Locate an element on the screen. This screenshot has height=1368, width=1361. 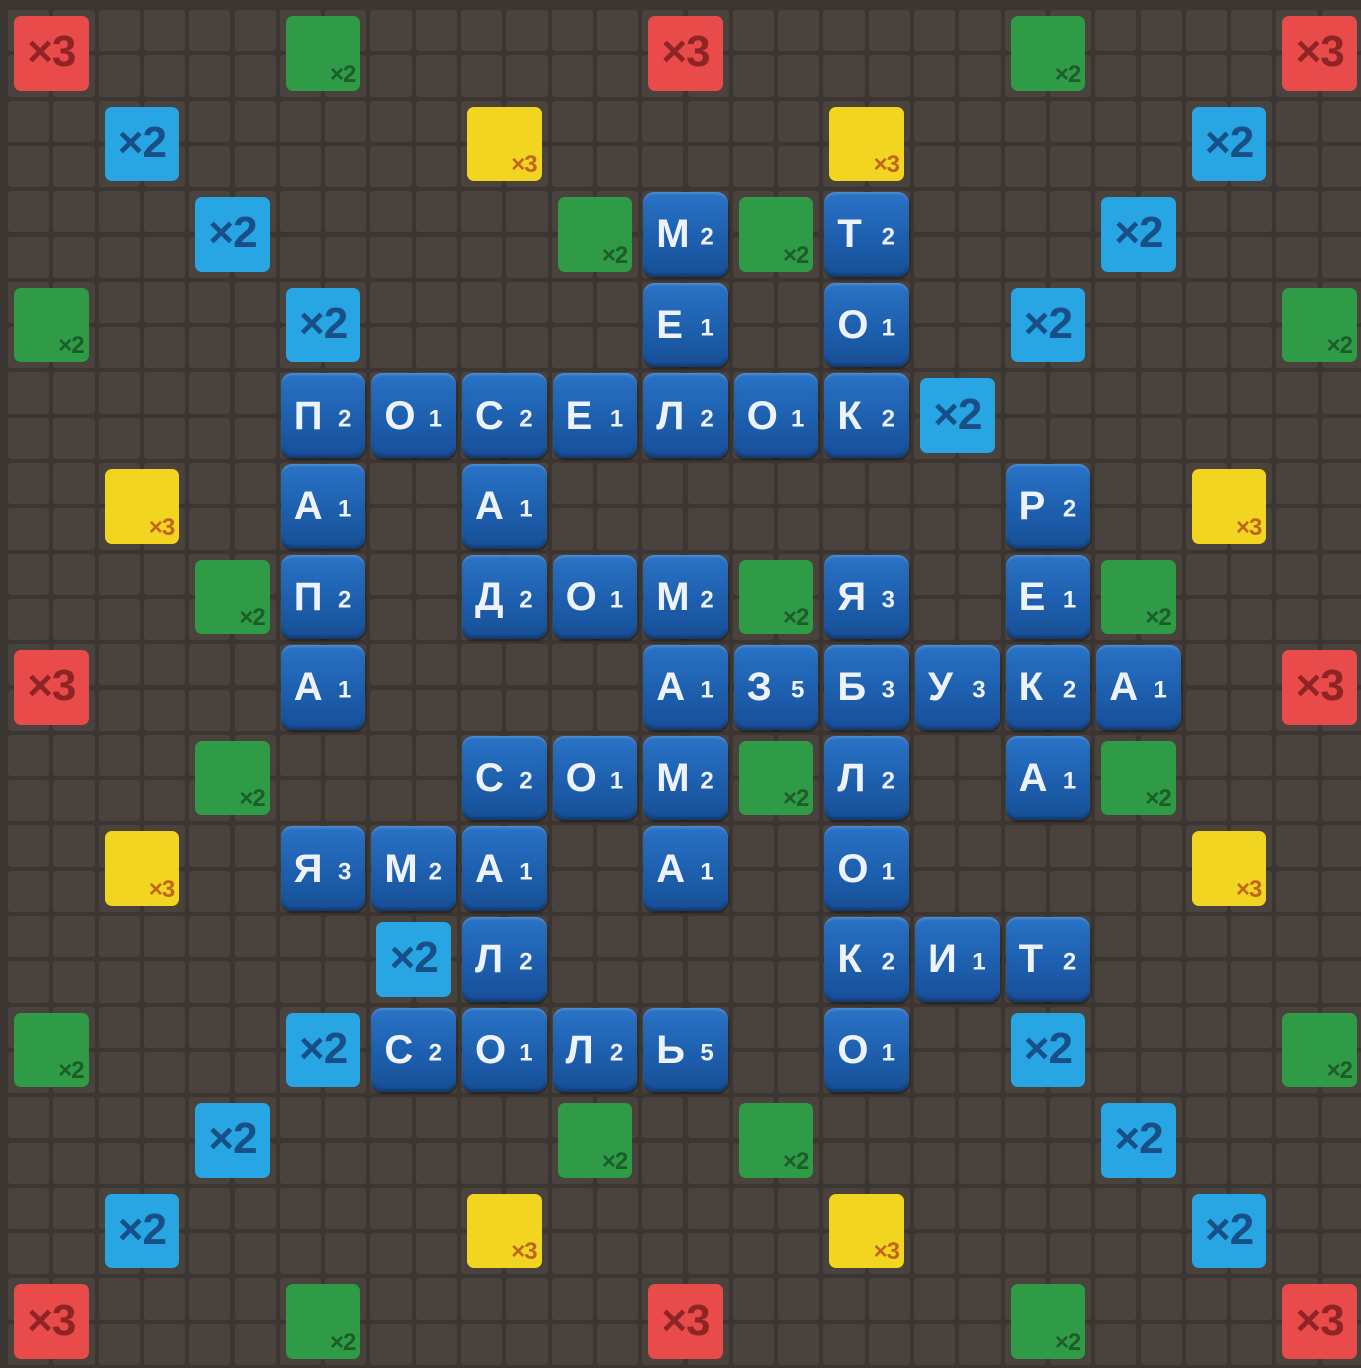
letter-tile: И1 is located at coordinates (957, 959).